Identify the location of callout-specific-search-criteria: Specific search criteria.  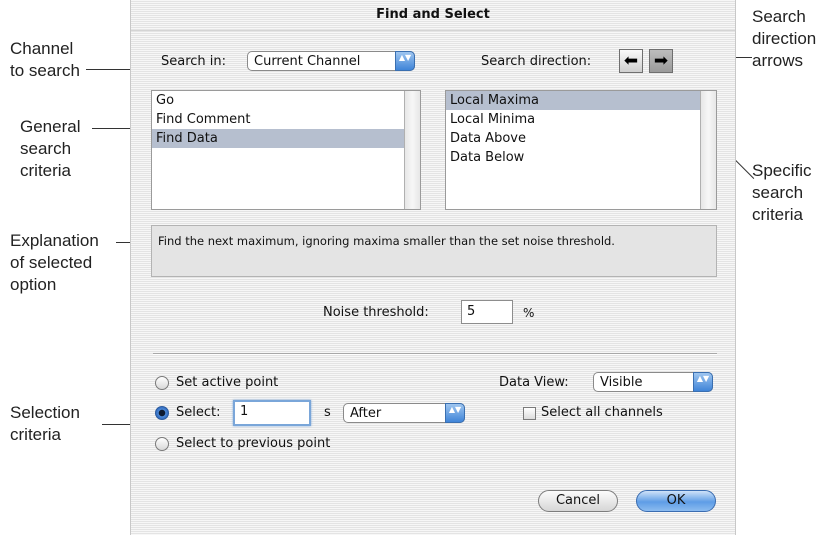
(782, 193).